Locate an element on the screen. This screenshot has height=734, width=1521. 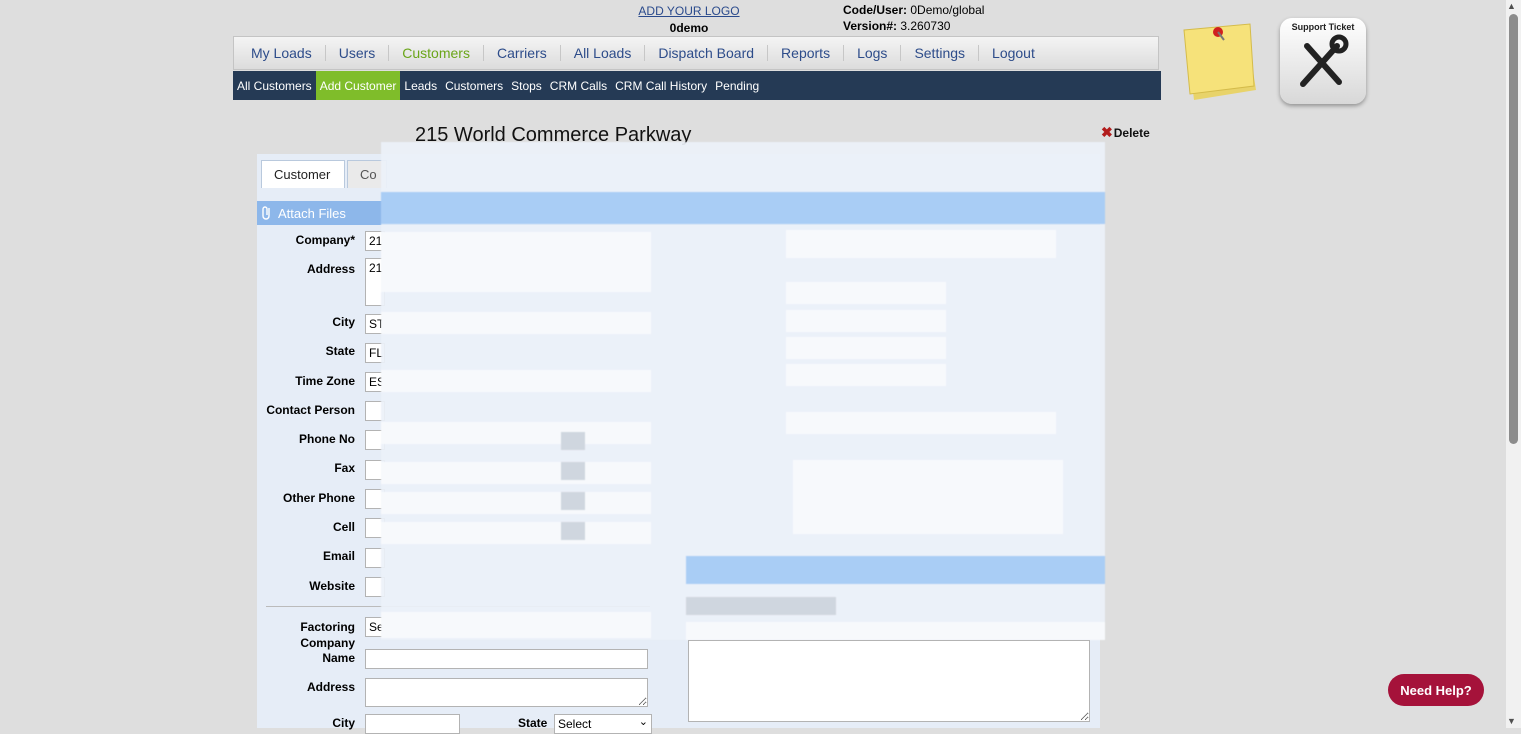
subnav-customers: Customers is located at coordinates (474, 85).